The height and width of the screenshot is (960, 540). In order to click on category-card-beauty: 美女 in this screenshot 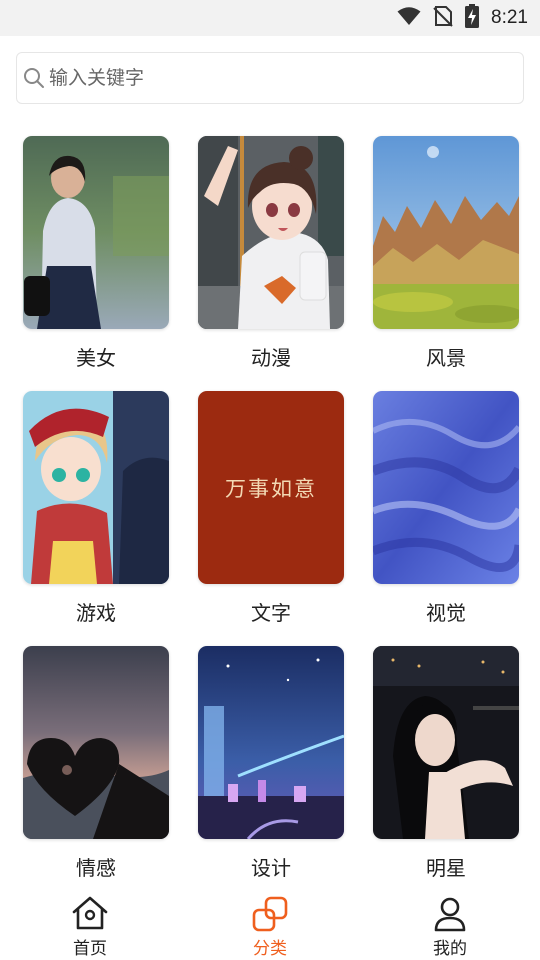, I will do `click(96, 253)`.